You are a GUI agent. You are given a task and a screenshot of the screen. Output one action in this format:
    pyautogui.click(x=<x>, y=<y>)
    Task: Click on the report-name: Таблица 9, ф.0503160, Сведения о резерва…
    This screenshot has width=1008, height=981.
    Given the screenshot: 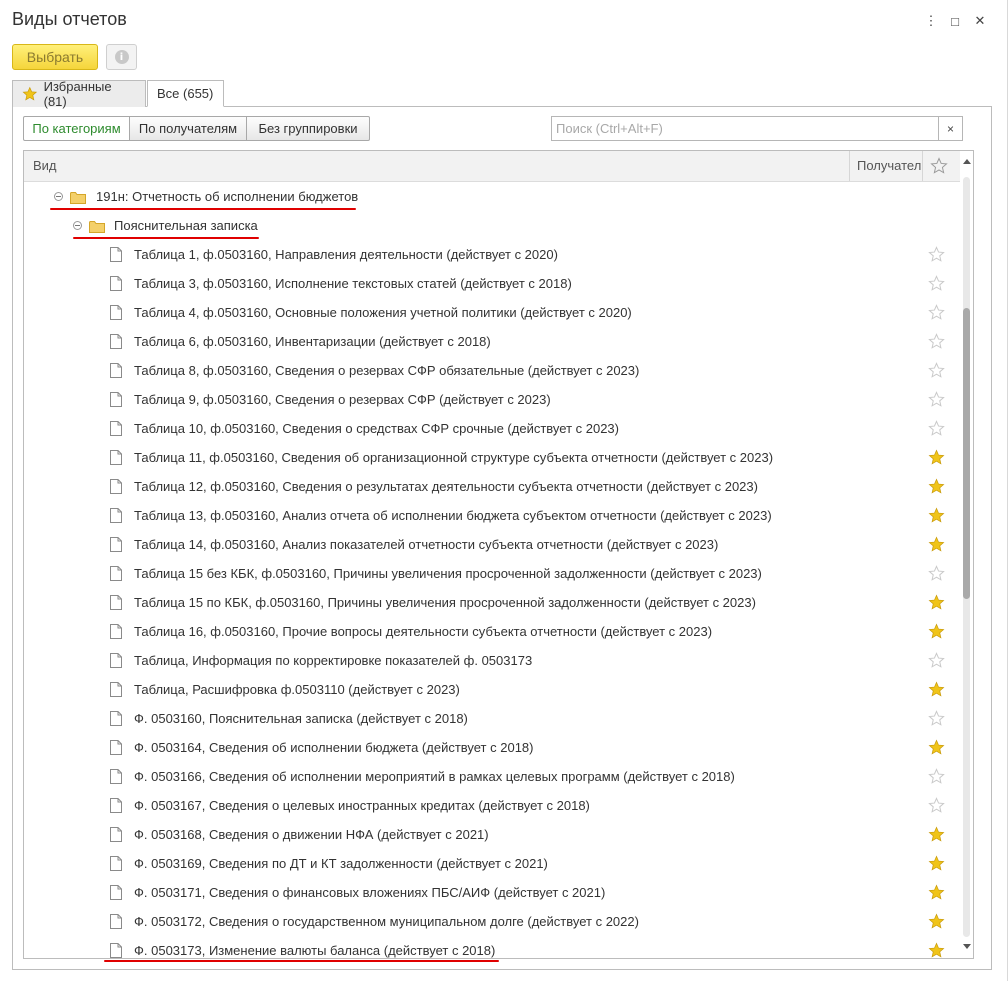 What is the action you would take?
    pyautogui.click(x=342, y=399)
    